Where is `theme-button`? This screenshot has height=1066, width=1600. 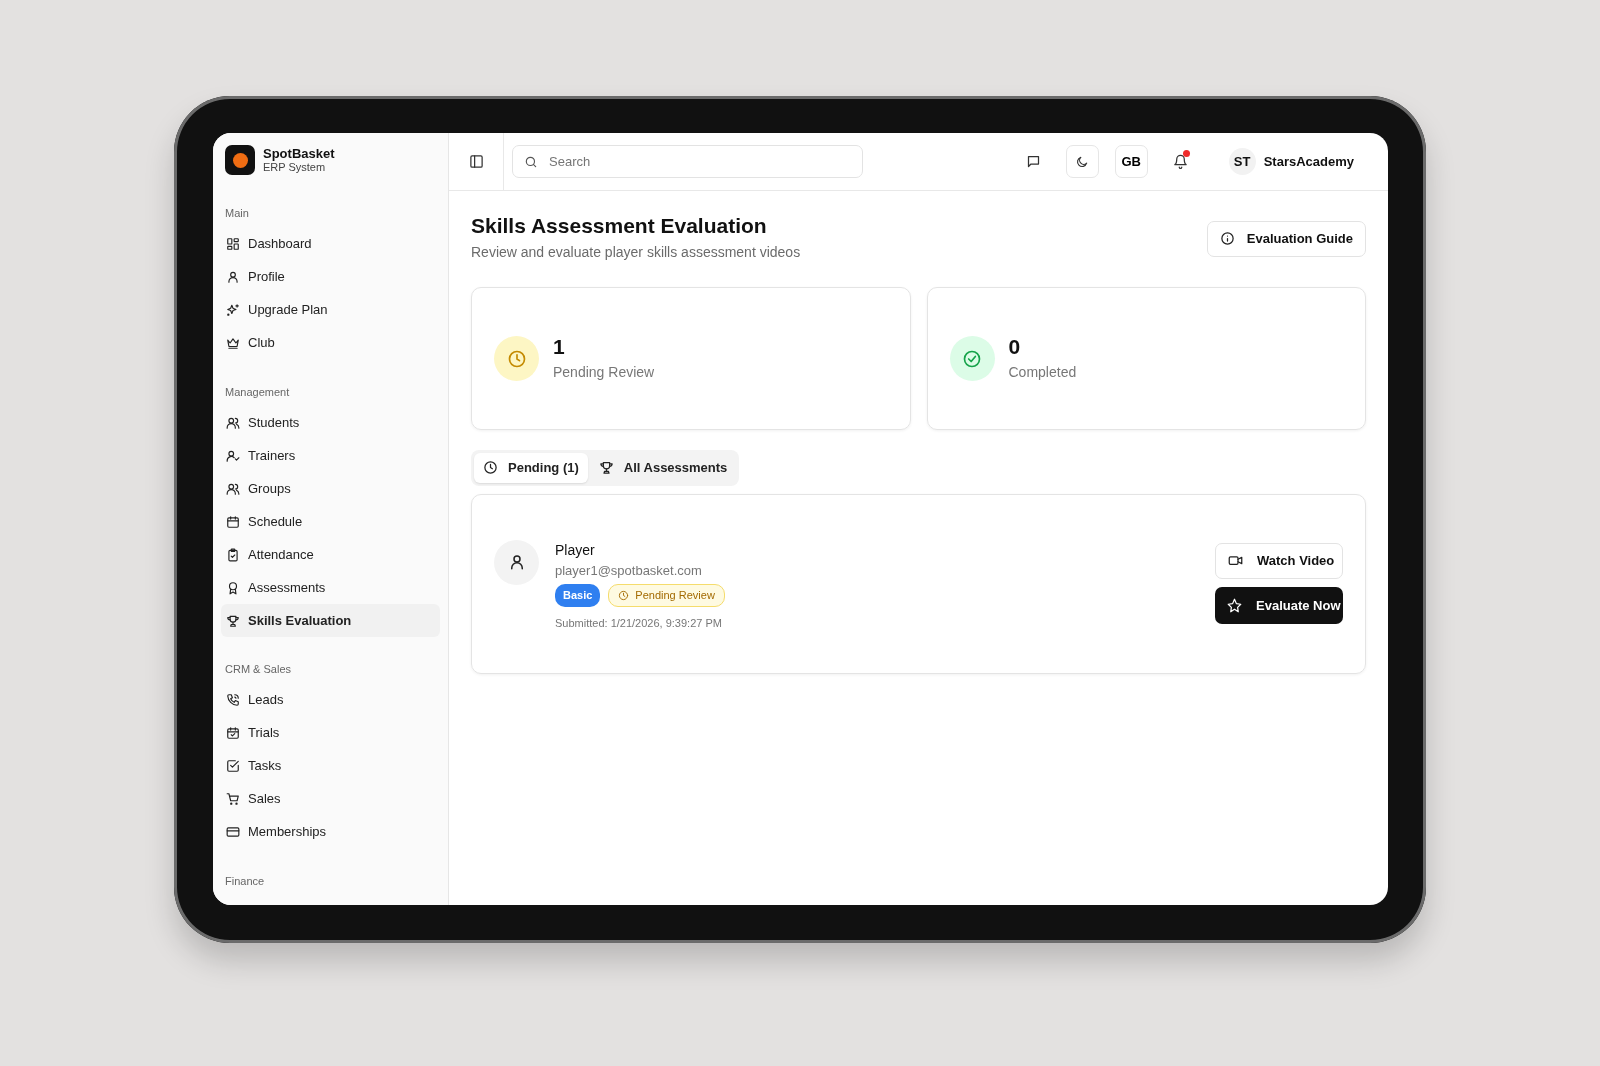 theme-button is located at coordinates (1082, 161).